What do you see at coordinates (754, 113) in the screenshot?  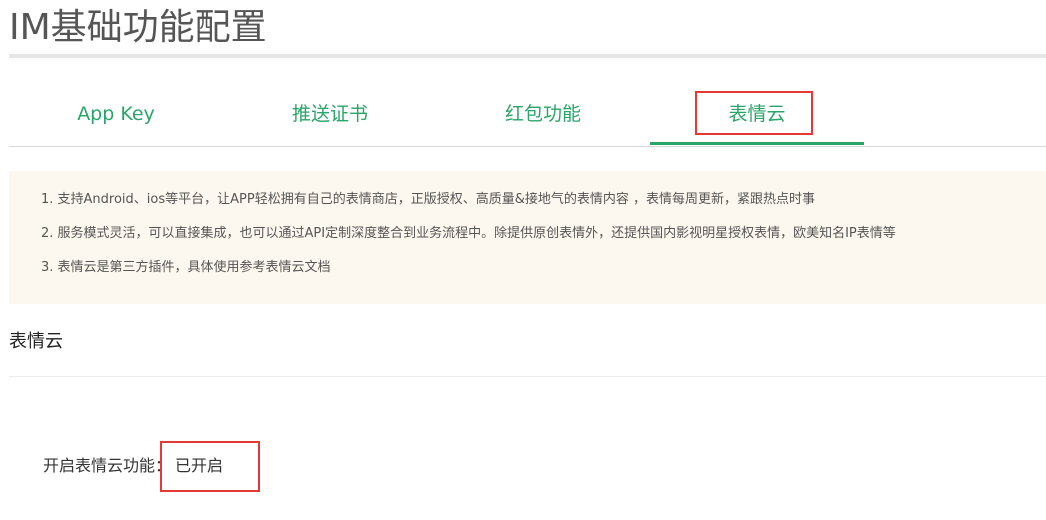 I see `tab-highlight-box` at bounding box center [754, 113].